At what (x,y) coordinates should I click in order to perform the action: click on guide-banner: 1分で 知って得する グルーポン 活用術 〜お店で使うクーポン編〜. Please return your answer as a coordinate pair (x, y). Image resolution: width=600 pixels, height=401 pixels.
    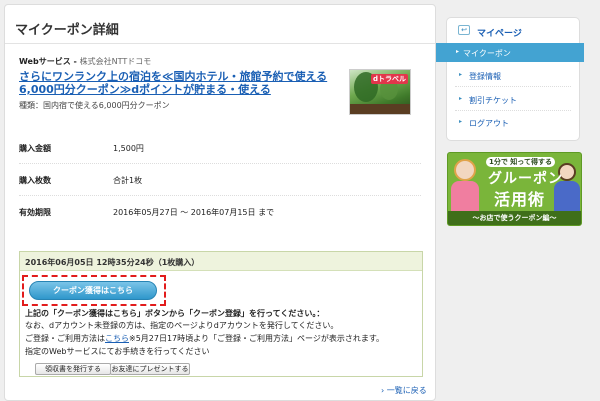
    Looking at the image, I should click on (514, 189).